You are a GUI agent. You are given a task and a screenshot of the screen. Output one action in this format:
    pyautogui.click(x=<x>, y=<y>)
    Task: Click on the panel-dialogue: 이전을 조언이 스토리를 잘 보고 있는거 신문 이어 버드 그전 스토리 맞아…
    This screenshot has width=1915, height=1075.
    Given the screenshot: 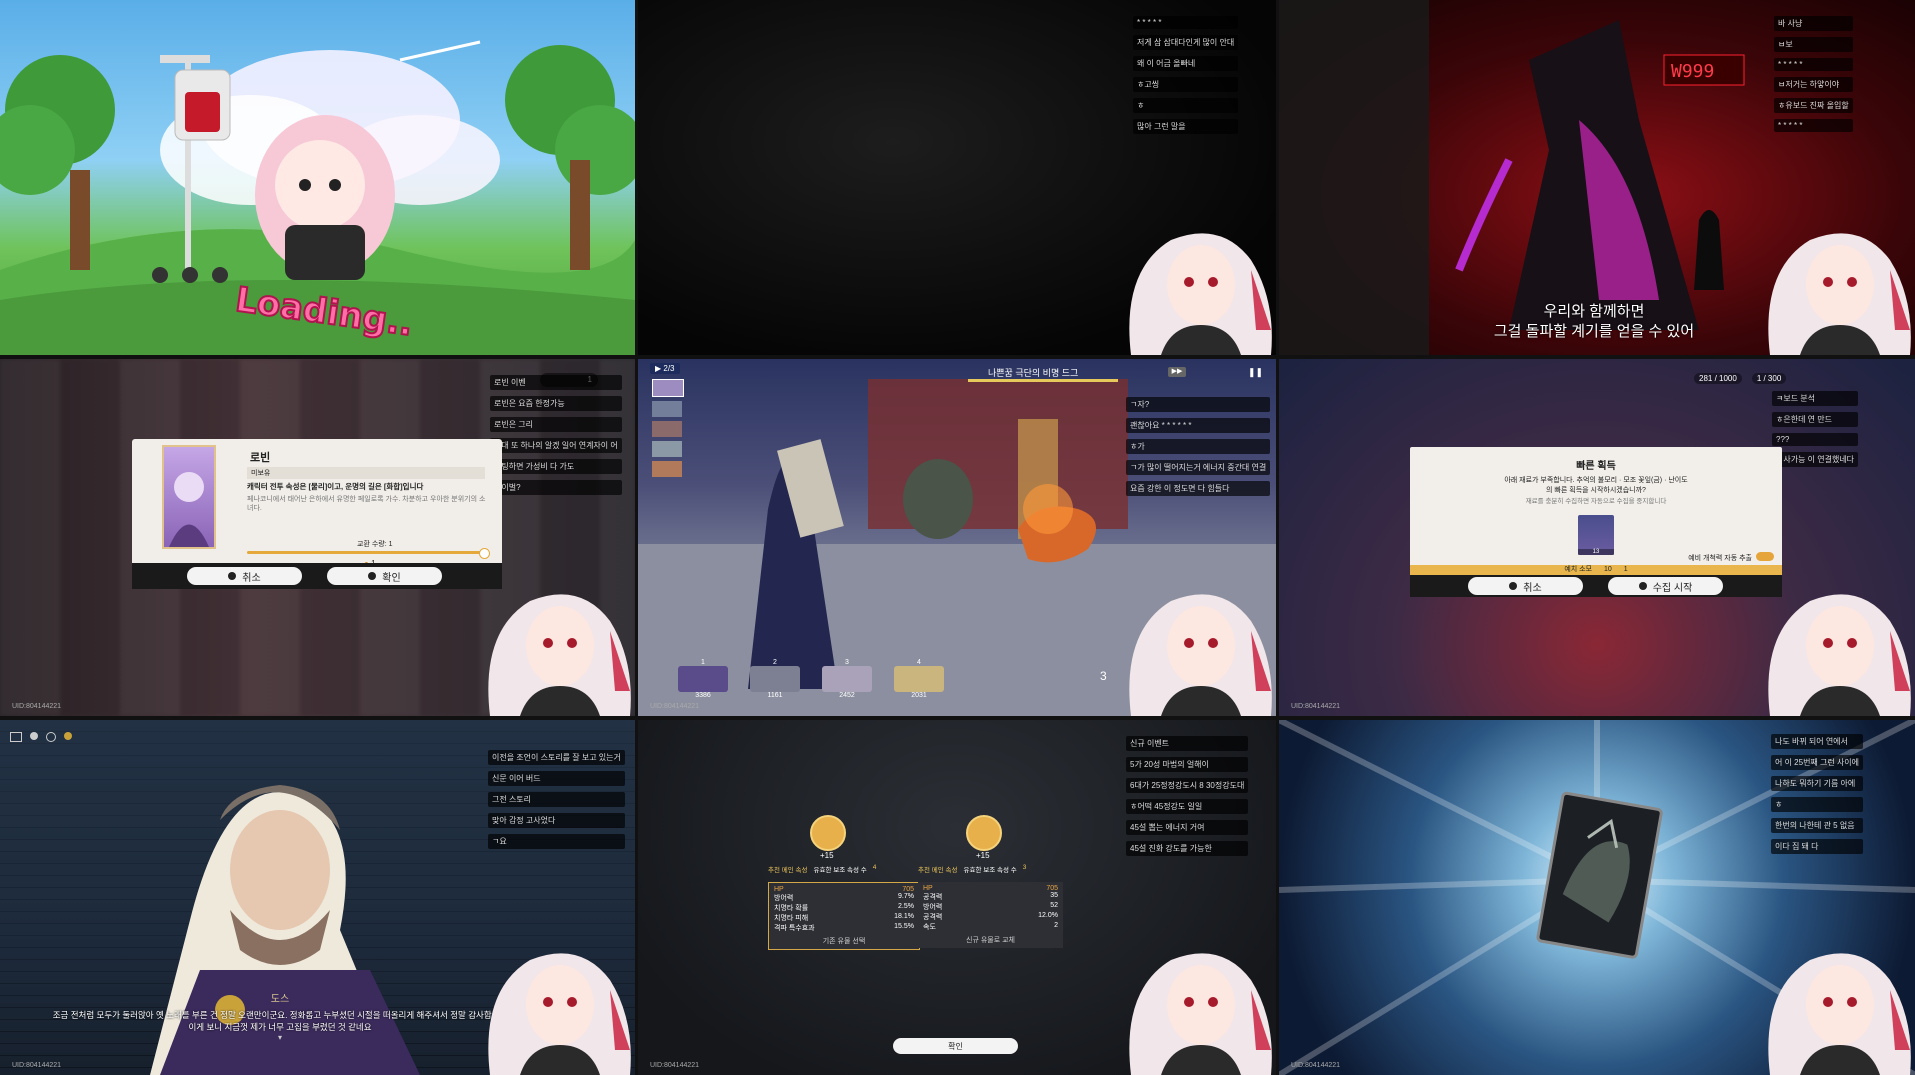 What is the action you would take?
    pyautogui.click(x=317, y=897)
    